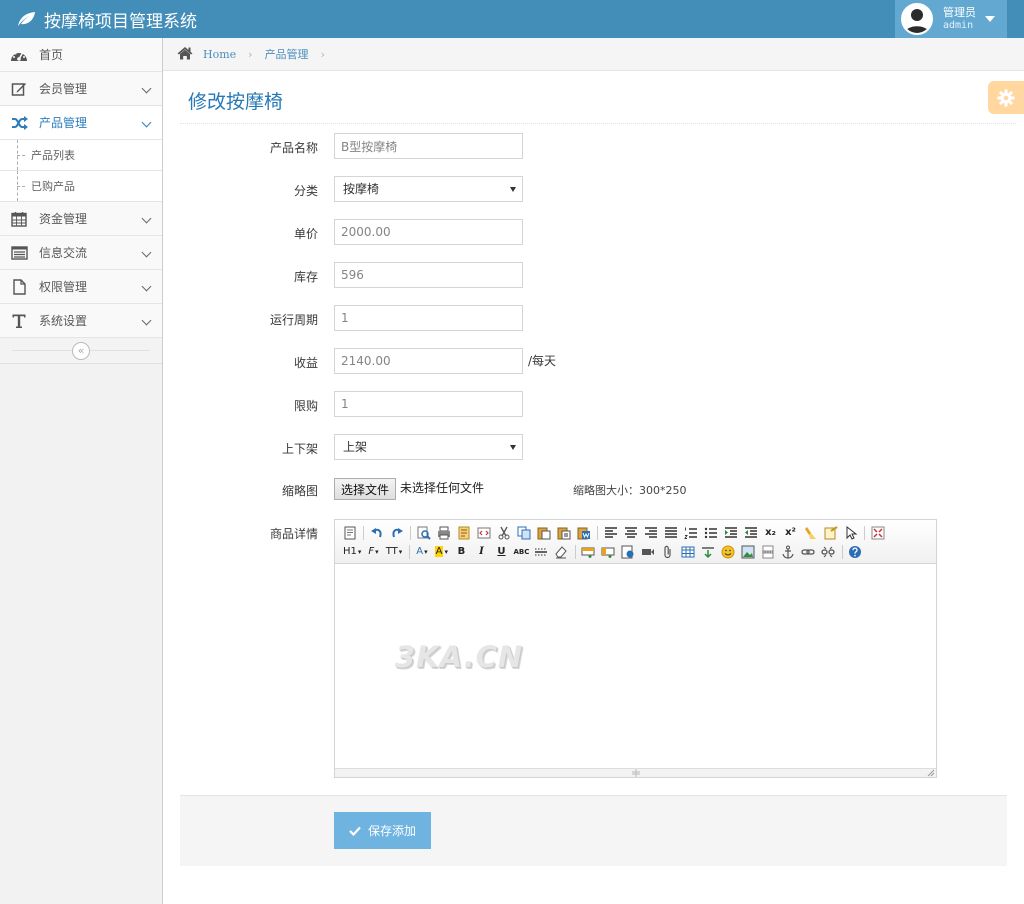 Image resolution: width=1024 pixels, height=904 pixels. I want to click on insert-column-icon, so click(608, 551).